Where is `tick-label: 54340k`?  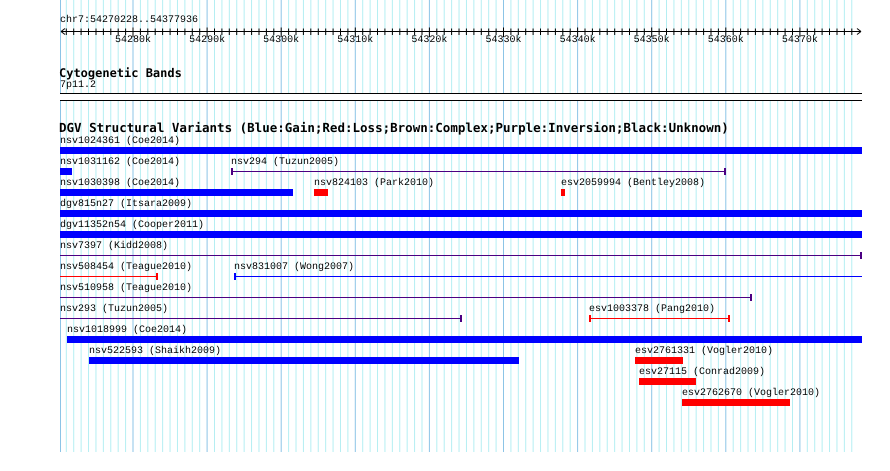 tick-label: 54340k is located at coordinates (577, 41).